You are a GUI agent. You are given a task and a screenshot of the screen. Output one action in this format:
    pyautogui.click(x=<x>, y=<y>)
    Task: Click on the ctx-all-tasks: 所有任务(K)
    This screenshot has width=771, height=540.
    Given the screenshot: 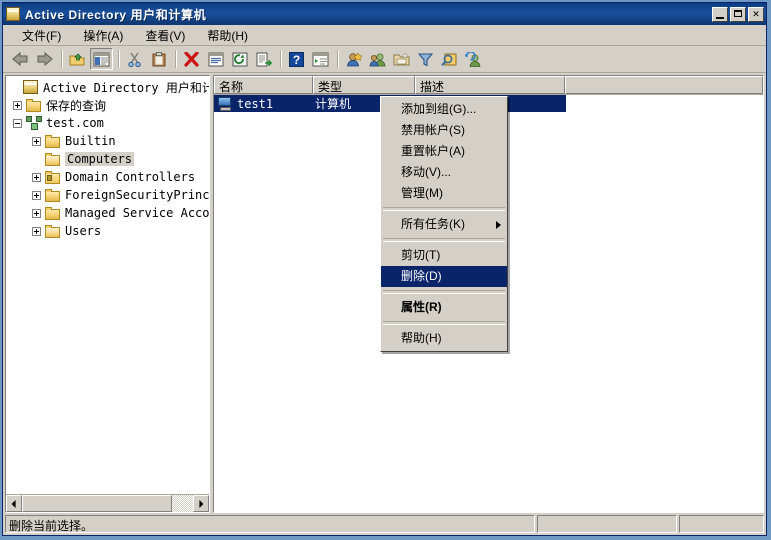 What is the action you would take?
    pyautogui.click(x=444, y=224)
    